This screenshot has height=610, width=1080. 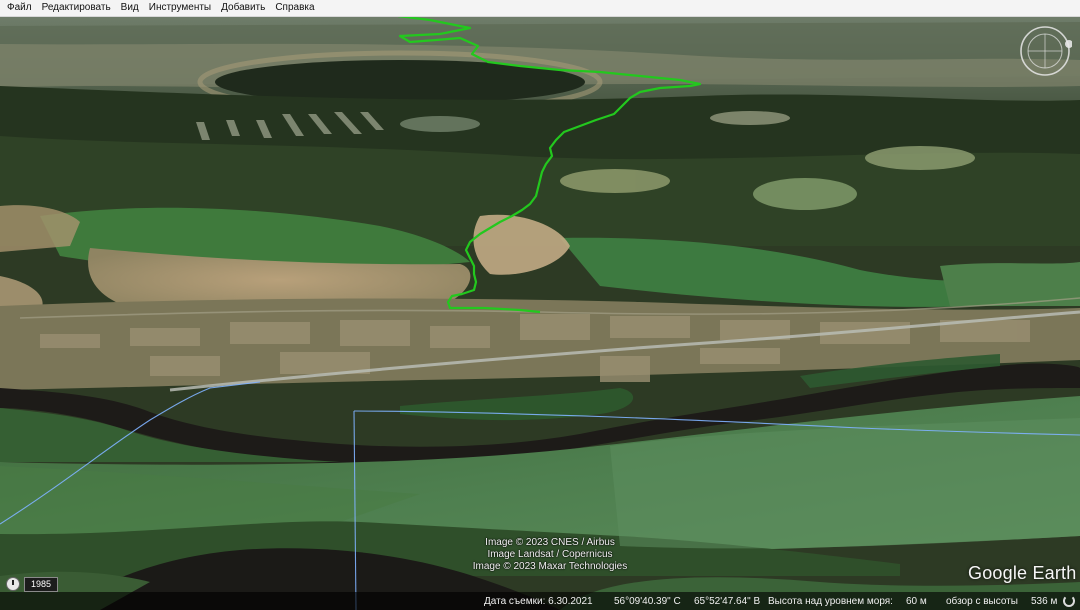 I want to click on menu-add: Добавить, so click(x=243, y=8).